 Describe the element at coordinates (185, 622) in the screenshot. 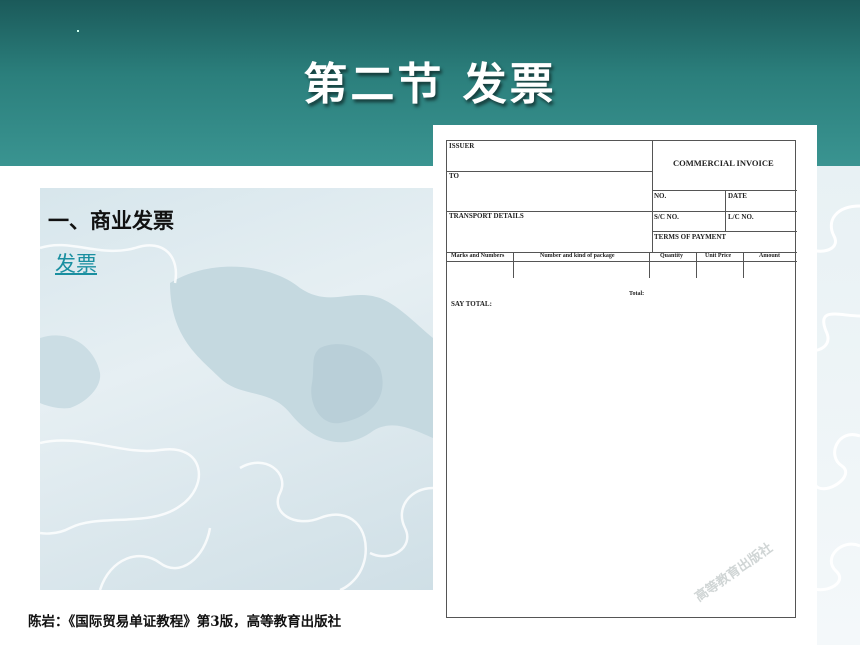

I see `source-citation: 陈岩：《国际贸易单证教程》第3版，高等教育出版社` at that location.